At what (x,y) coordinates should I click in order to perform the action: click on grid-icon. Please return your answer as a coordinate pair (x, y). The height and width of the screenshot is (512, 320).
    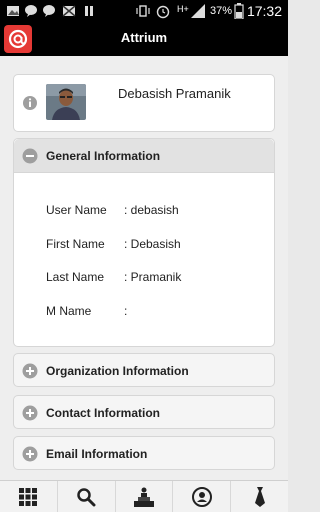
    Looking at the image, I should click on (28, 496).